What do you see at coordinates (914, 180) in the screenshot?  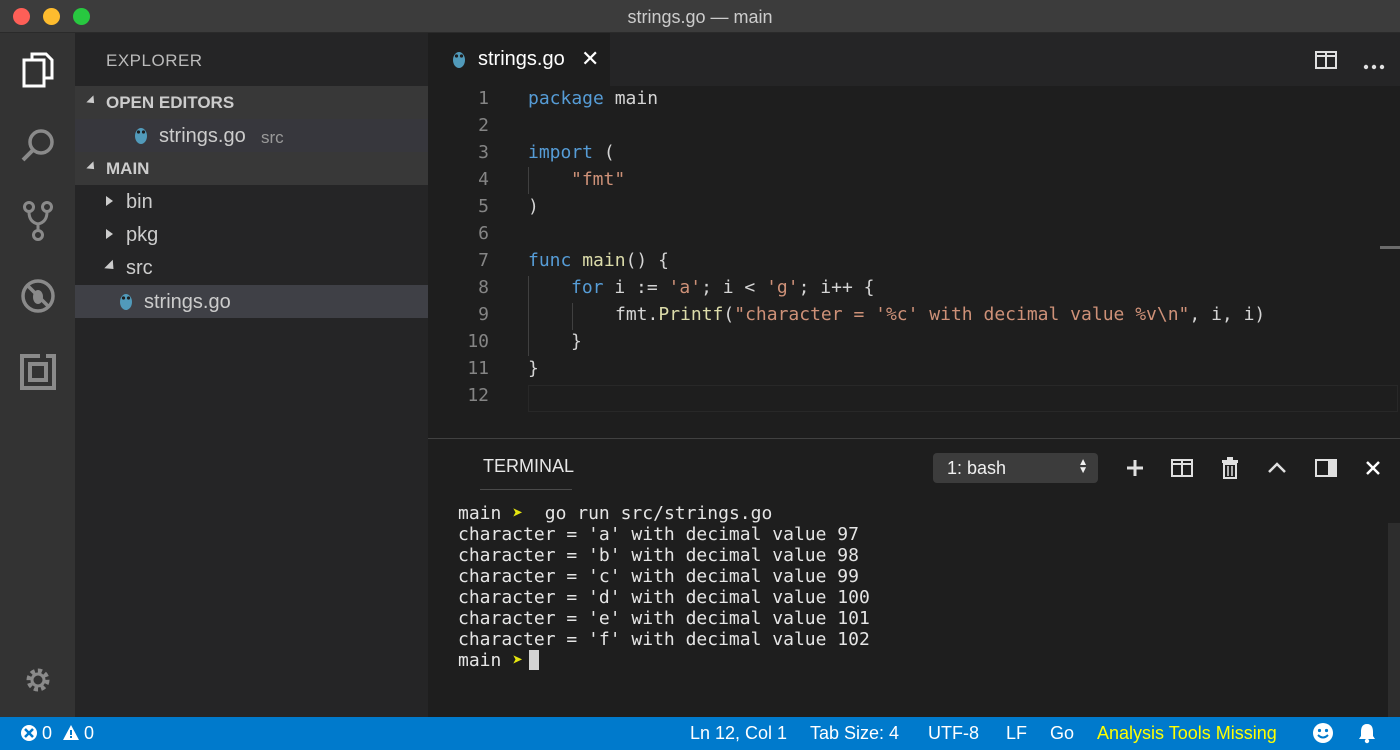 I see `code-line-4: 4 "fmt"` at bounding box center [914, 180].